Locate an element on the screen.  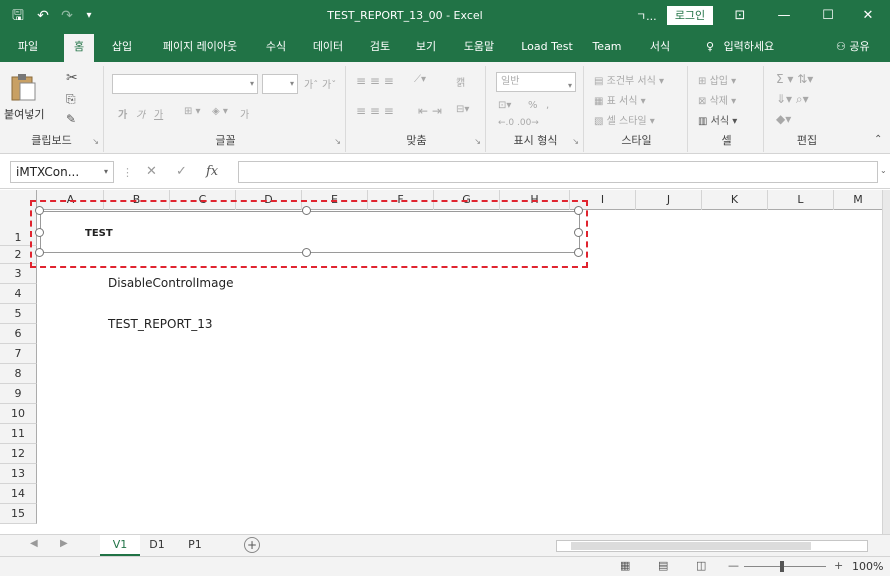
cell-b3: DisableControlImage is located at coordinates (170, 283).